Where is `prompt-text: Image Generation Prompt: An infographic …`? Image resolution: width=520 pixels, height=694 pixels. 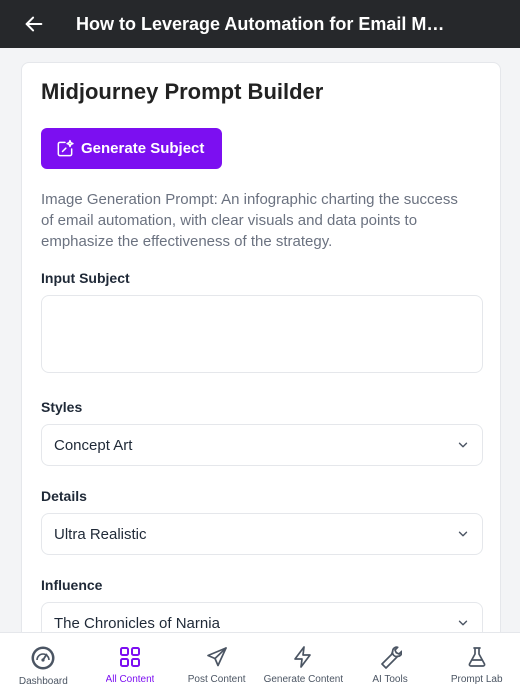
prompt-text: Image Generation Prompt: An infographic … is located at coordinates (249, 220).